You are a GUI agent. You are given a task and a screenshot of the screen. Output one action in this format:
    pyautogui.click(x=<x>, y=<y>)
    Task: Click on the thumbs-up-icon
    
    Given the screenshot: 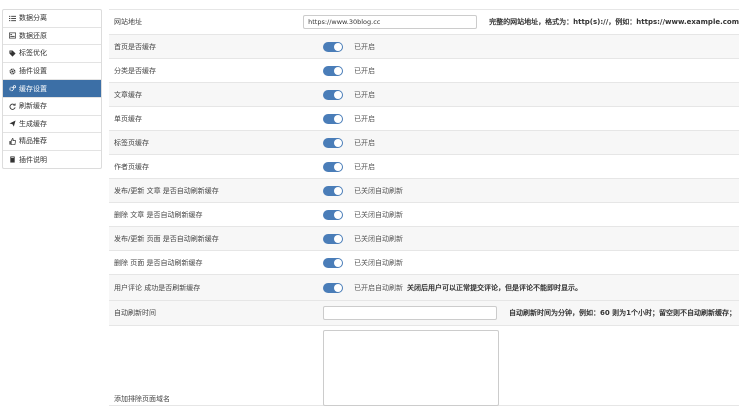 What is the action you would take?
    pyautogui.click(x=12, y=141)
    